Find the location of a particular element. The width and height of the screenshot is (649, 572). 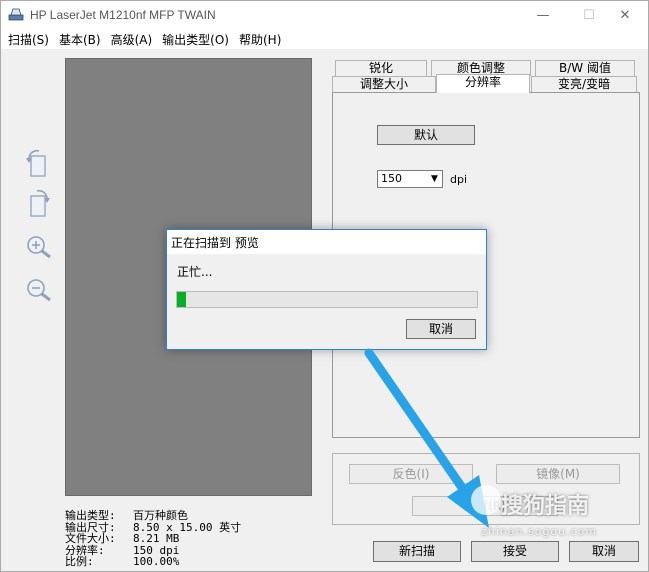

dialog-cancel-button: 取消 is located at coordinates (441, 329).